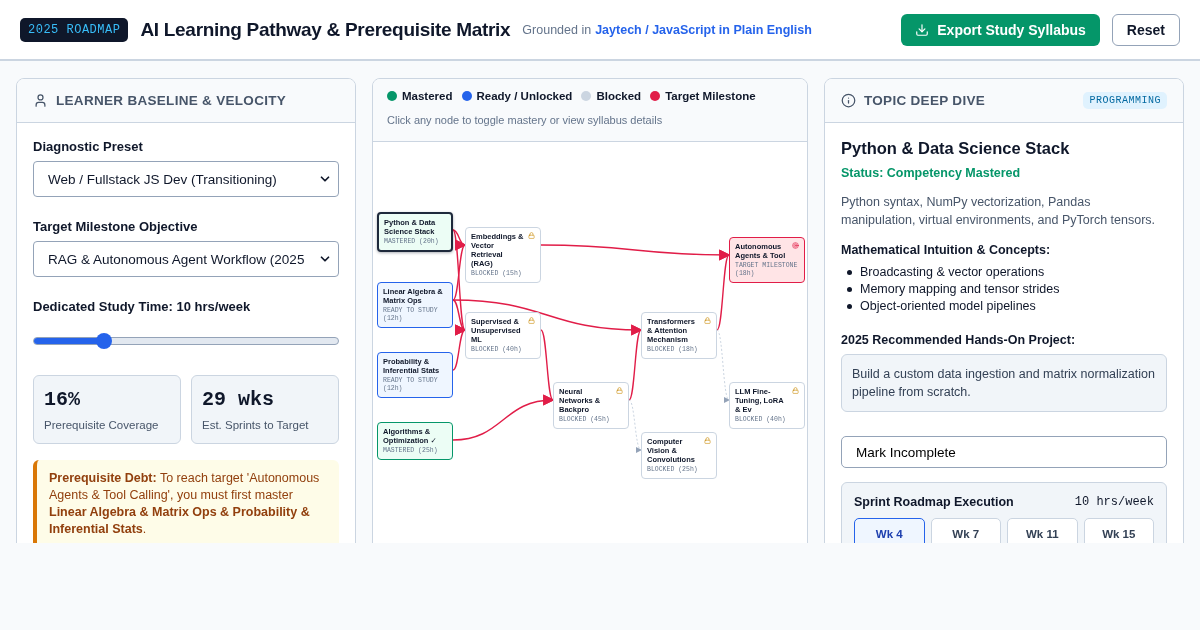  What do you see at coordinates (1114, 502) in the screenshot?
I see `sprint-rate: 10 hrs/week` at bounding box center [1114, 502].